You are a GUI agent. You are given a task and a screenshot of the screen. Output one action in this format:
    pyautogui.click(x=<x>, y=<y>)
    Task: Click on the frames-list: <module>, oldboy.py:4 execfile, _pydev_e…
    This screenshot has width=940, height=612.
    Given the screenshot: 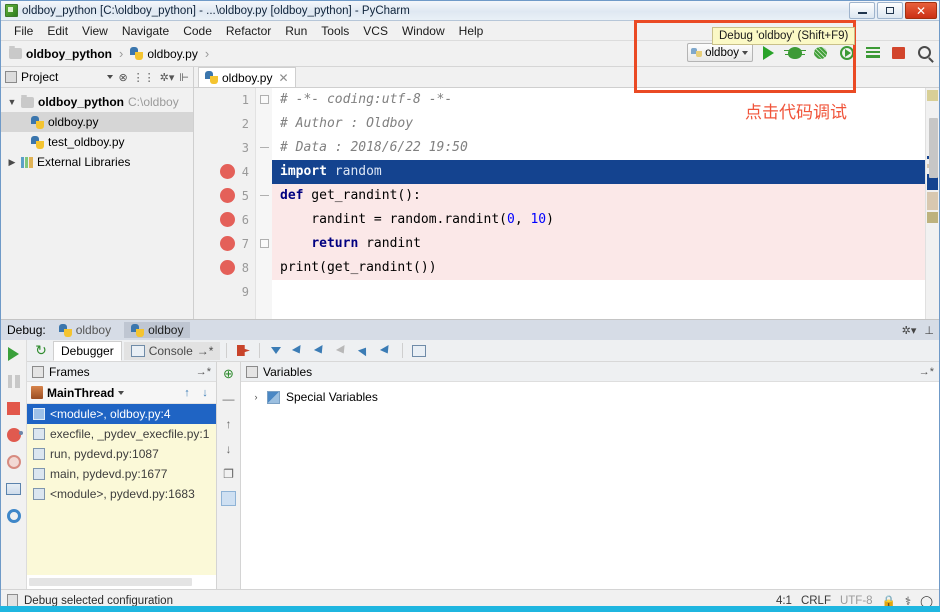 What is the action you would take?
    pyautogui.click(x=121, y=489)
    